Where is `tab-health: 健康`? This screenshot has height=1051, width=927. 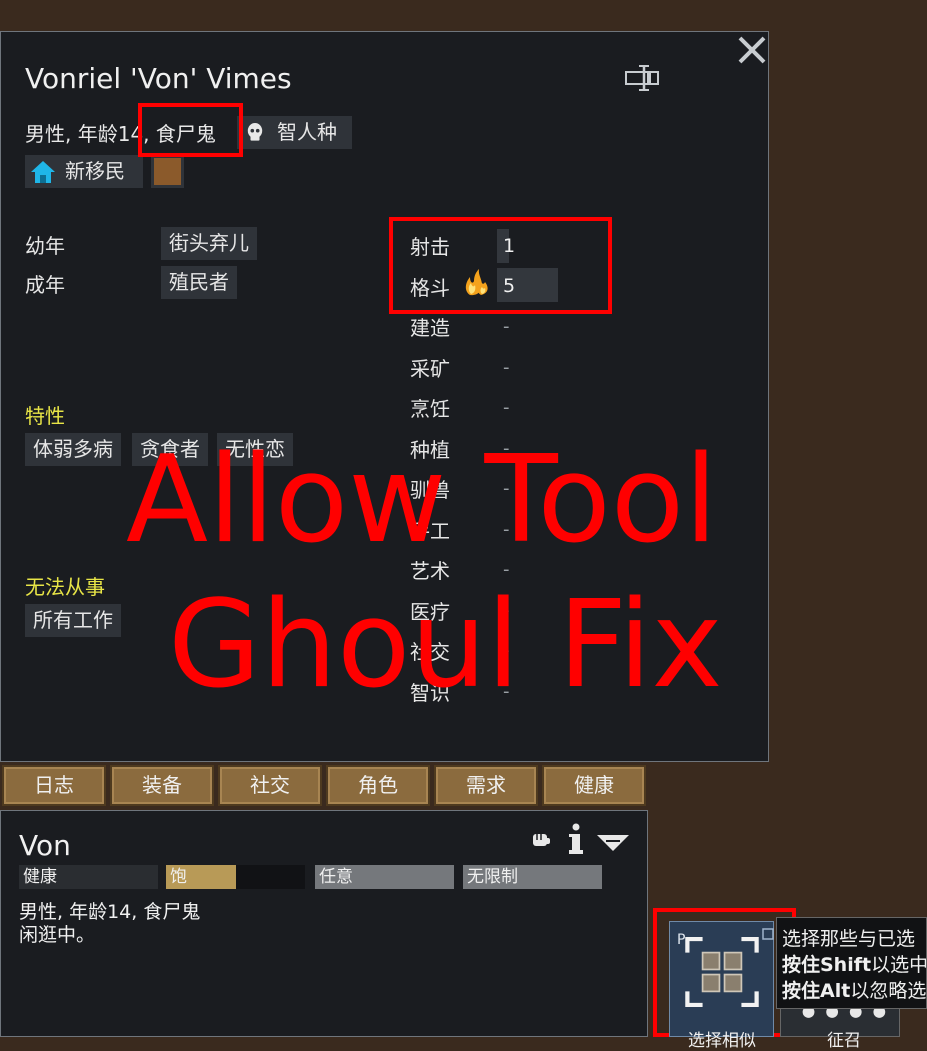
tab-health: 健康 is located at coordinates (594, 785).